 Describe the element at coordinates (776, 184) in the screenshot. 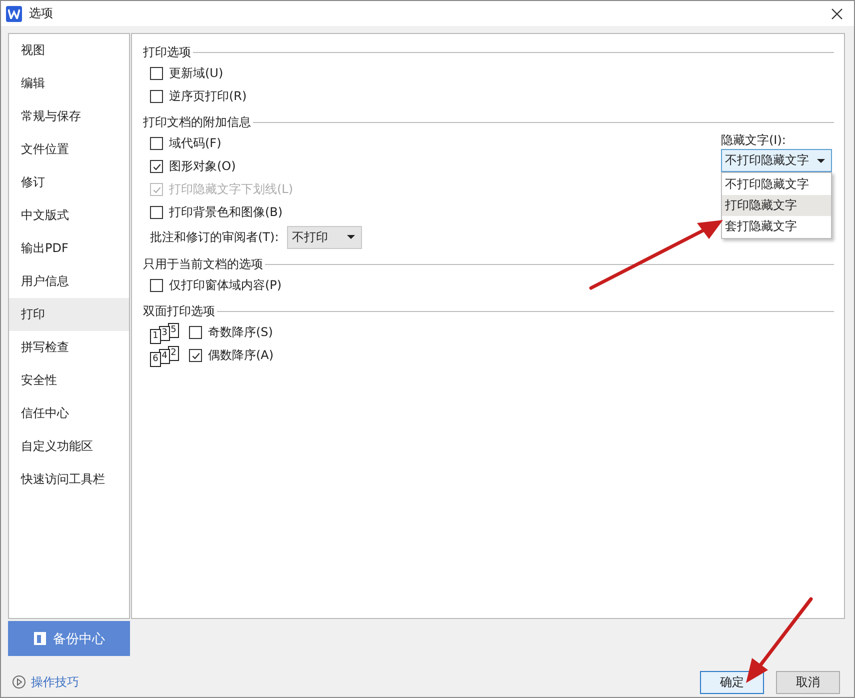

I see `dropdown-option: 不打印隐藏文字` at that location.